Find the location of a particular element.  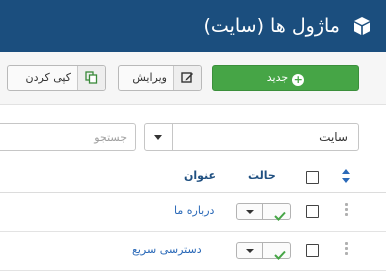

row-title-link: دسترسی سریع is located at coordinates (167, 249).